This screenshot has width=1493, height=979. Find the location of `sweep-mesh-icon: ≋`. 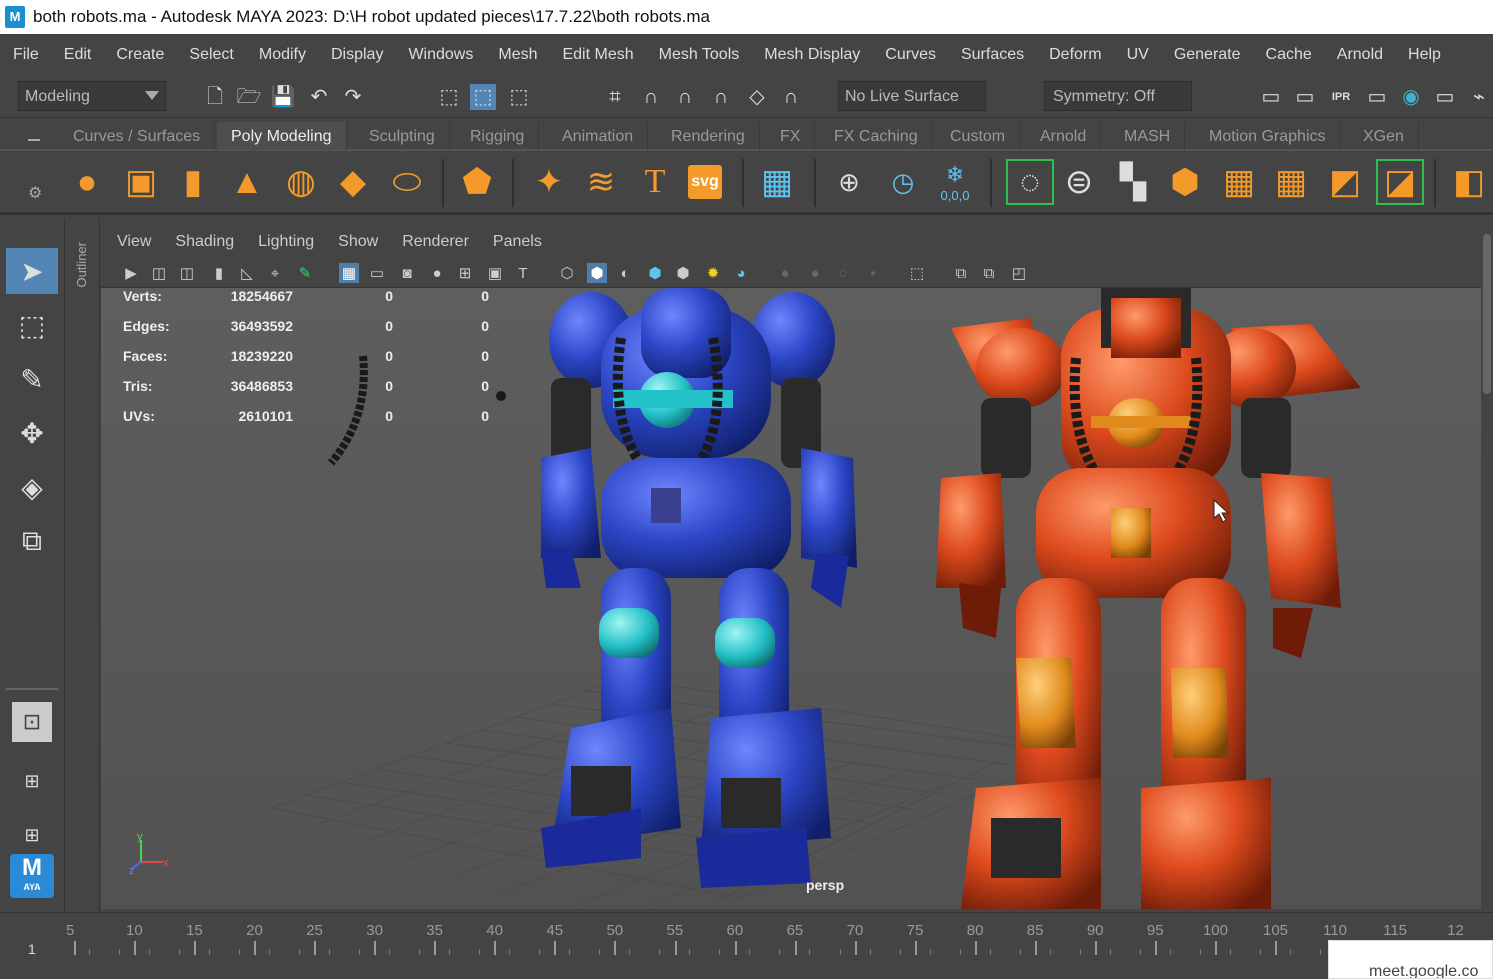

sweep-mesh-icon: ≋ is located at coordinates (601, 182).